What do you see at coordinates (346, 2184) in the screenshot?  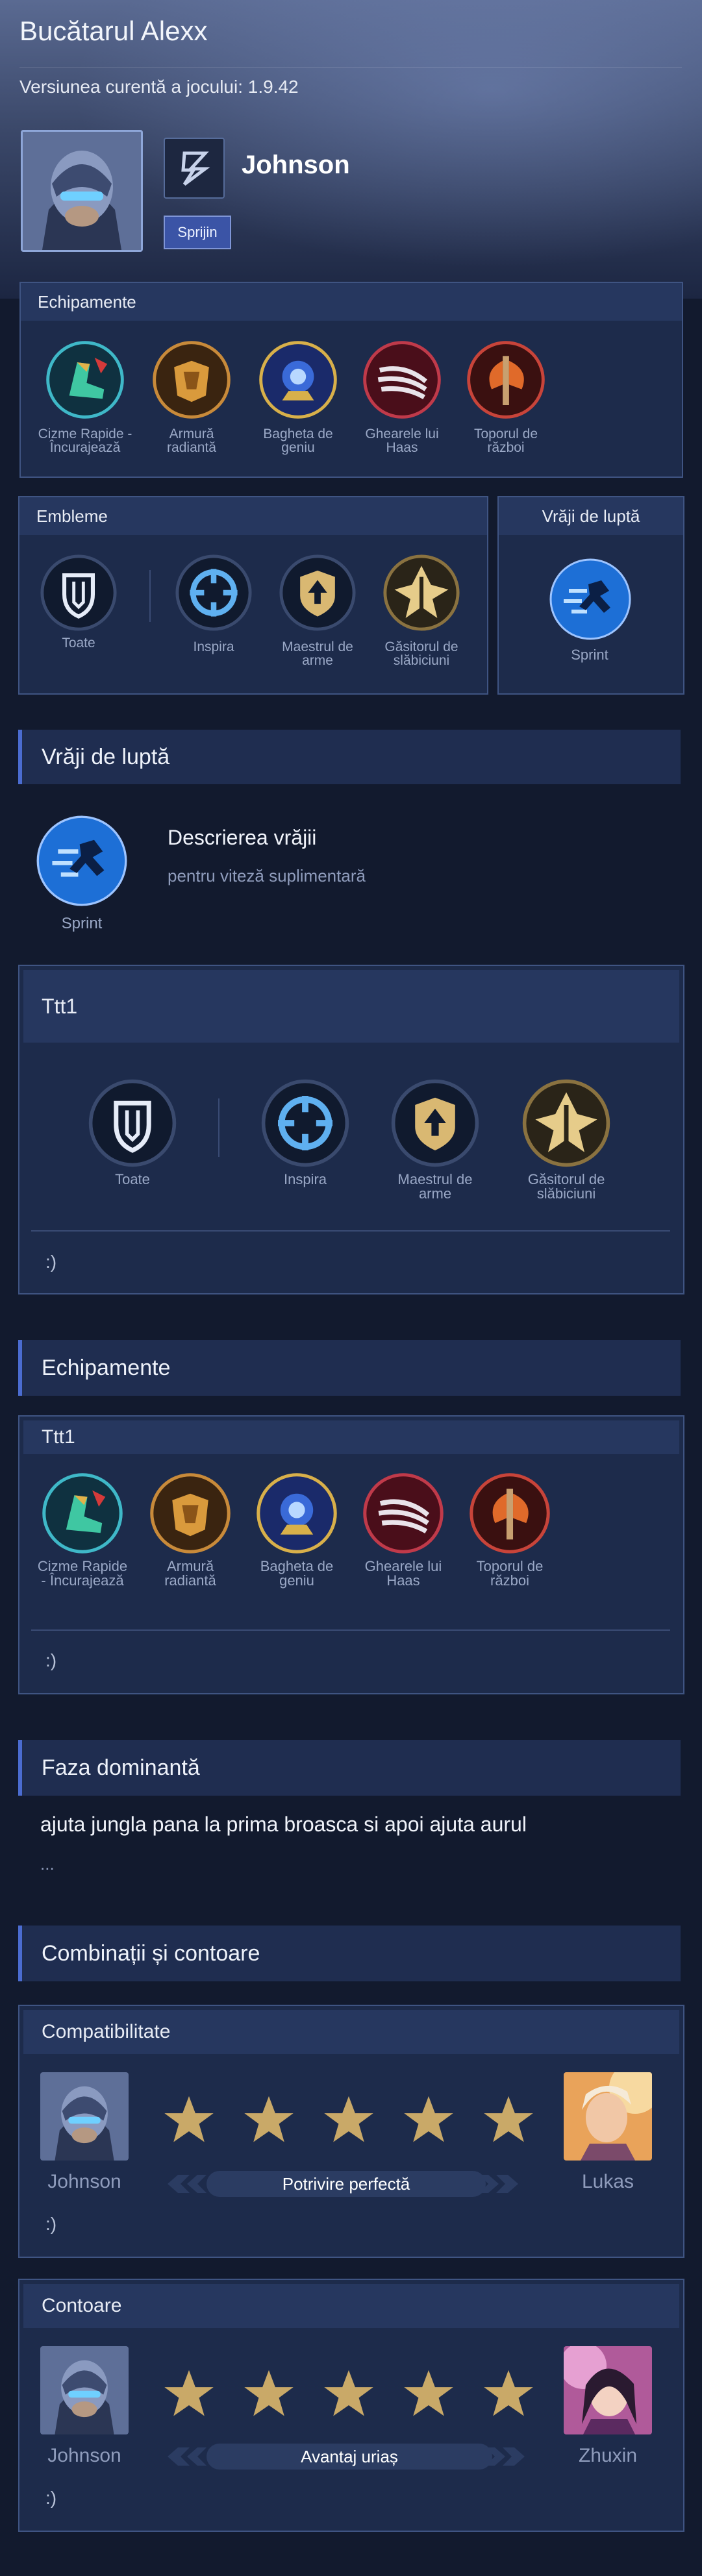 I see `compatibility-rating-label: Potrivire perfectă` at bounding box center [346, 2184].